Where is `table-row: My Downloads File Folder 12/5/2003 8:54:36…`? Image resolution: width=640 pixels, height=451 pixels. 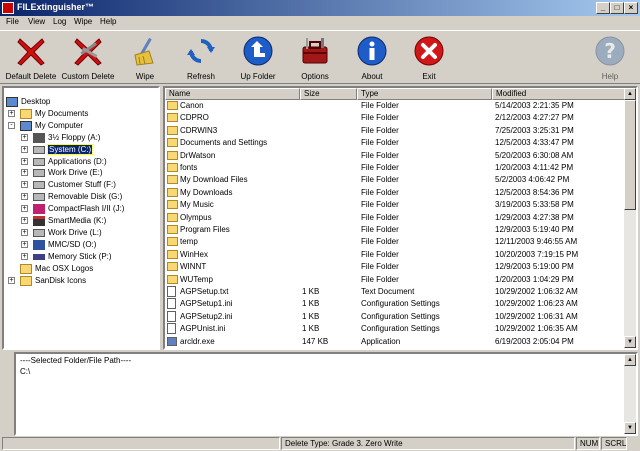
table-row: My Downloads File Folder 12/5/2003 8:54:36… is located at coordinates (395, 193).